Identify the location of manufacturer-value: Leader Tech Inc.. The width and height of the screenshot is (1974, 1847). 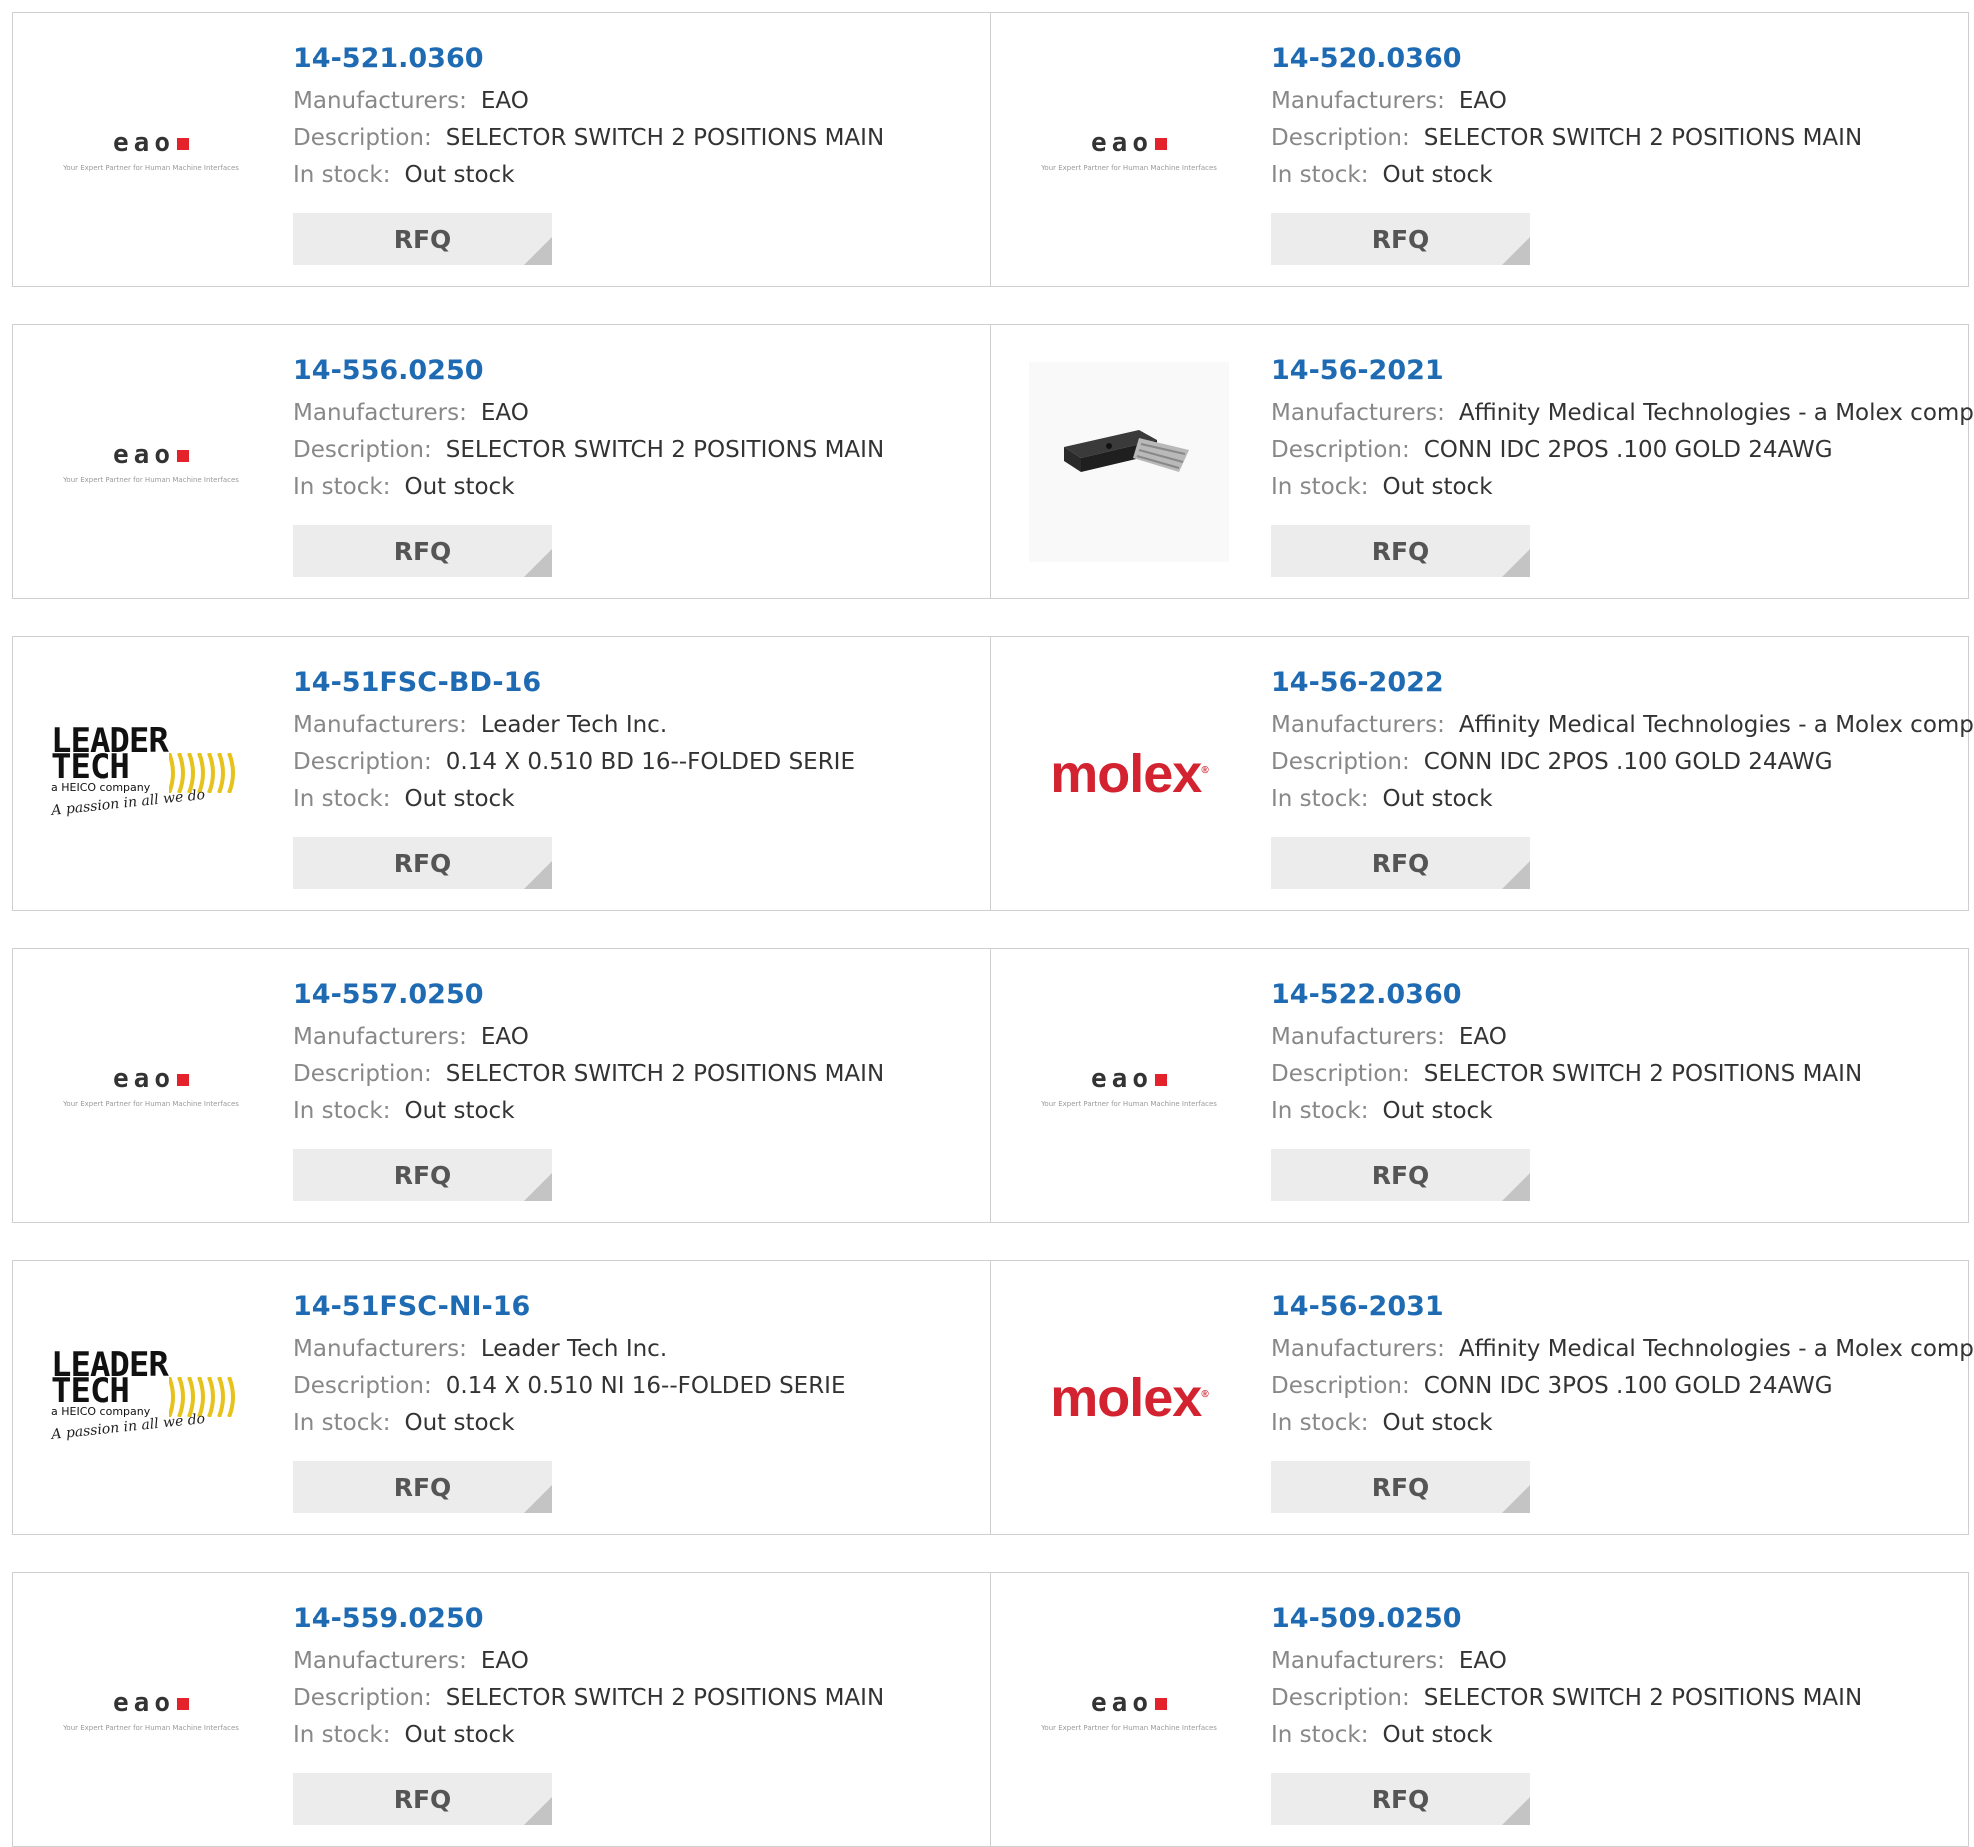
(574, 725).